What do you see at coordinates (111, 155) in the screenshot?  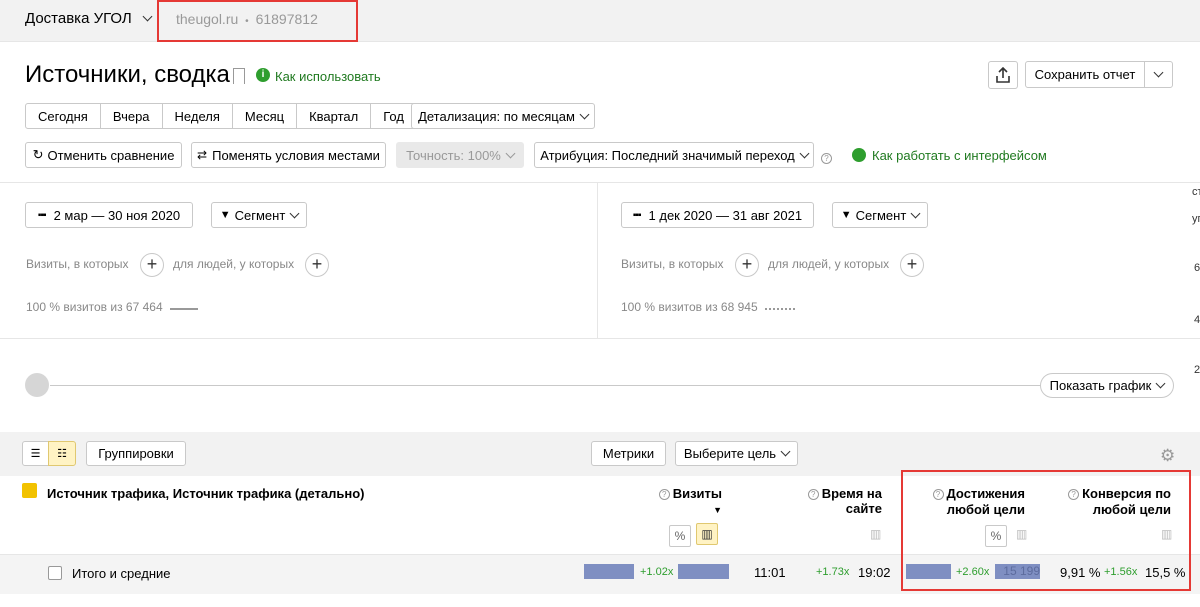 I see `cancel-compare-label: Отменить сравнение` at bounding box center [111, 155].